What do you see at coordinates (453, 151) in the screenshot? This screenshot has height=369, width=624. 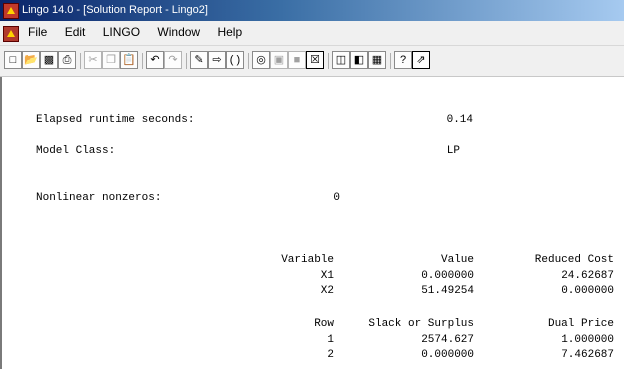 I see `model-class-value: LP` at bounding box center [453, 151].